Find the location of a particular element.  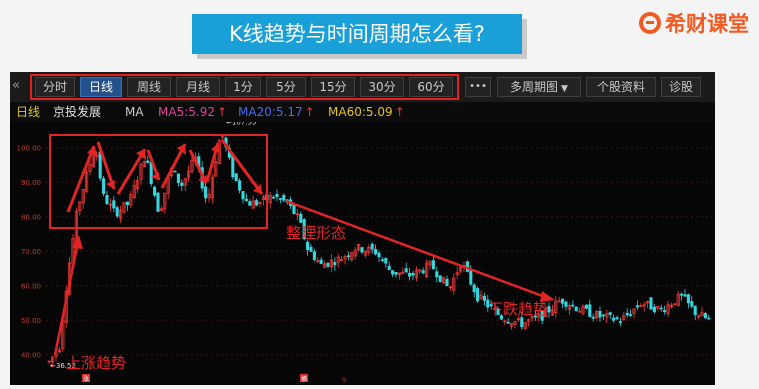

tab-daily: 日线 is located at coordinates (101, 87).